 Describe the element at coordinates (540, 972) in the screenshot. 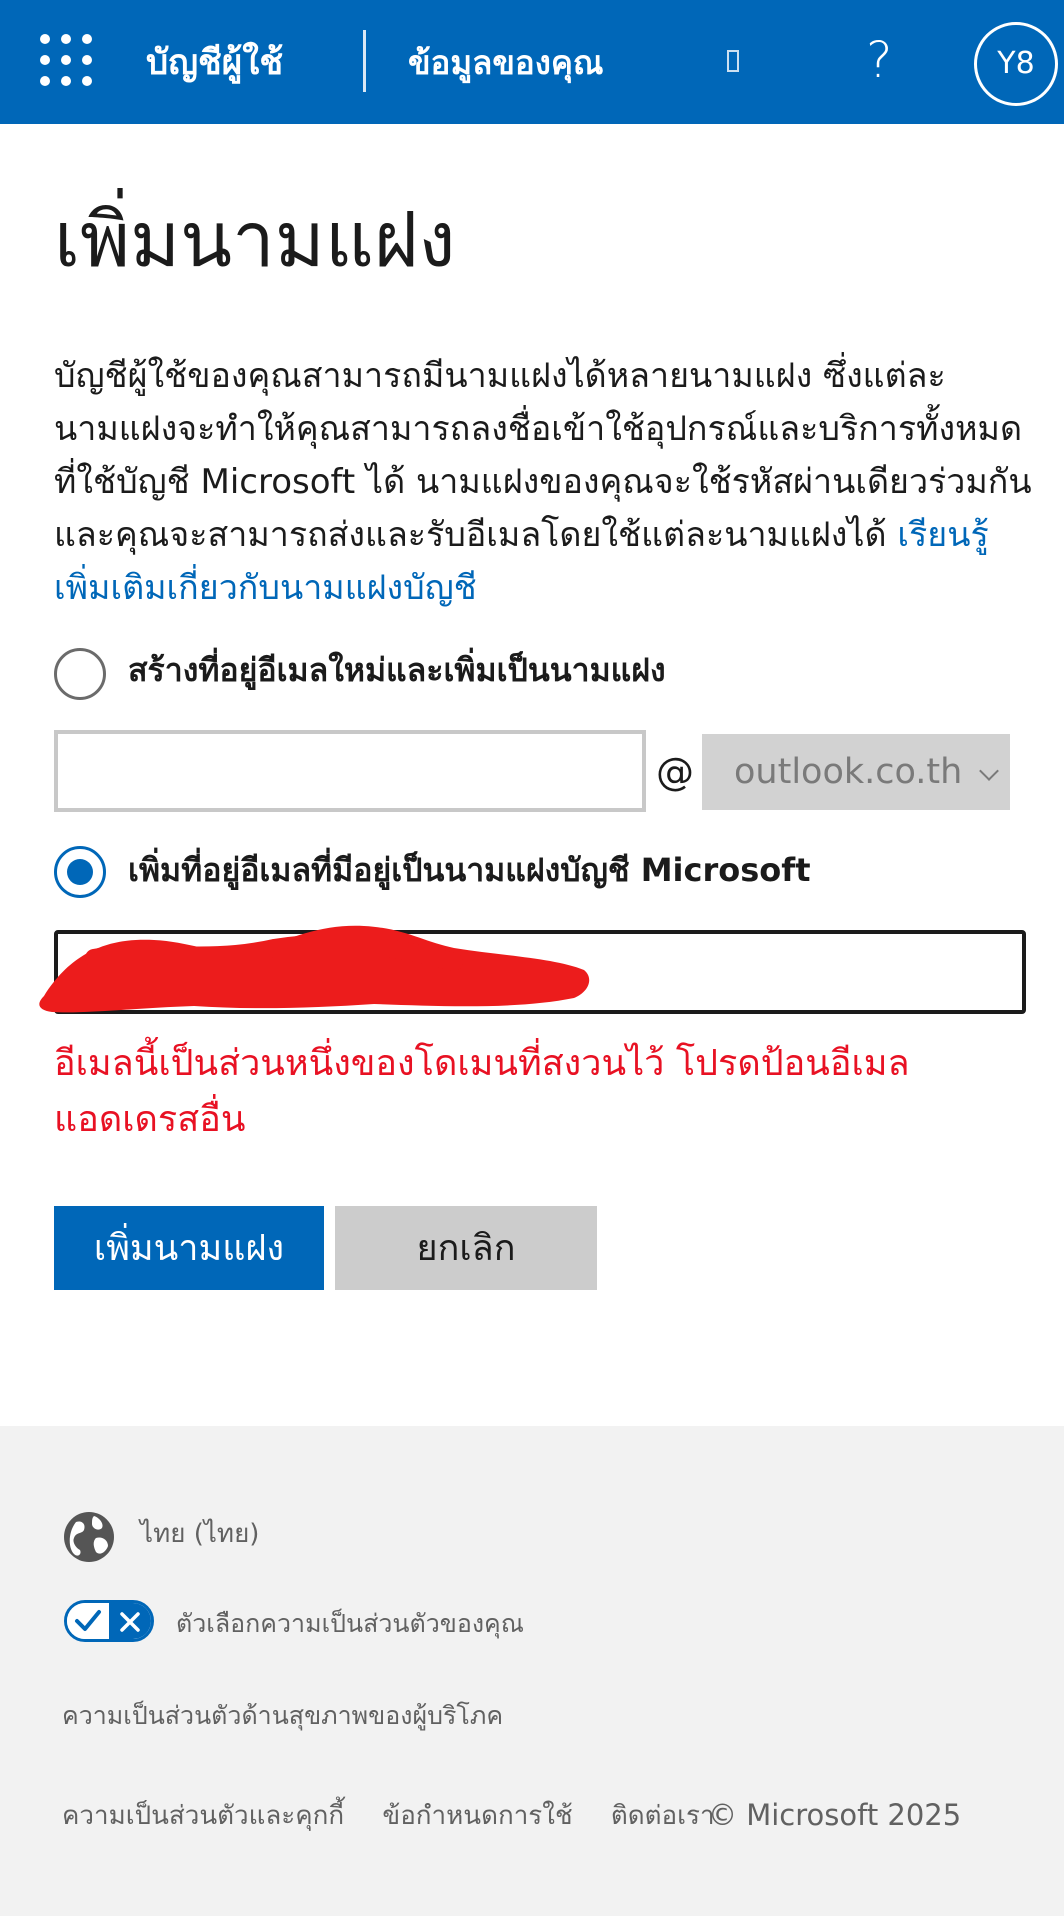

I see `existing-email-input` at that location.